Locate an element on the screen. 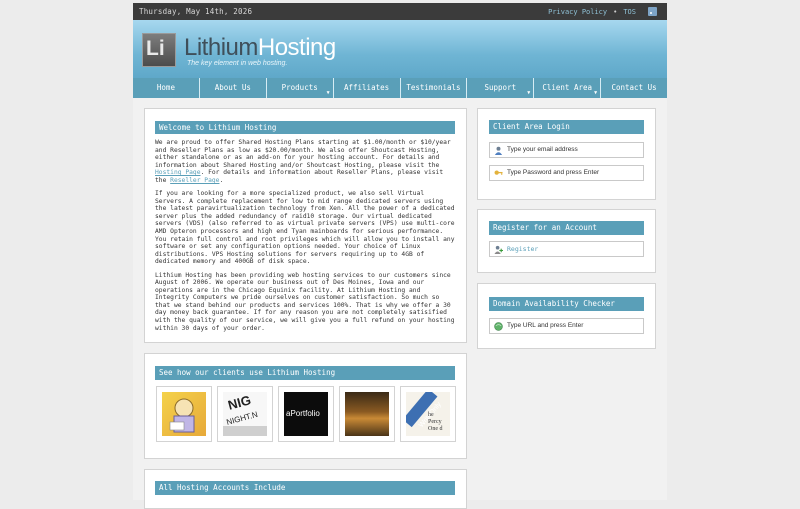 This screenshot has width=800, height=509. login-title: Client Area Login is located at coordinates (566, 127).